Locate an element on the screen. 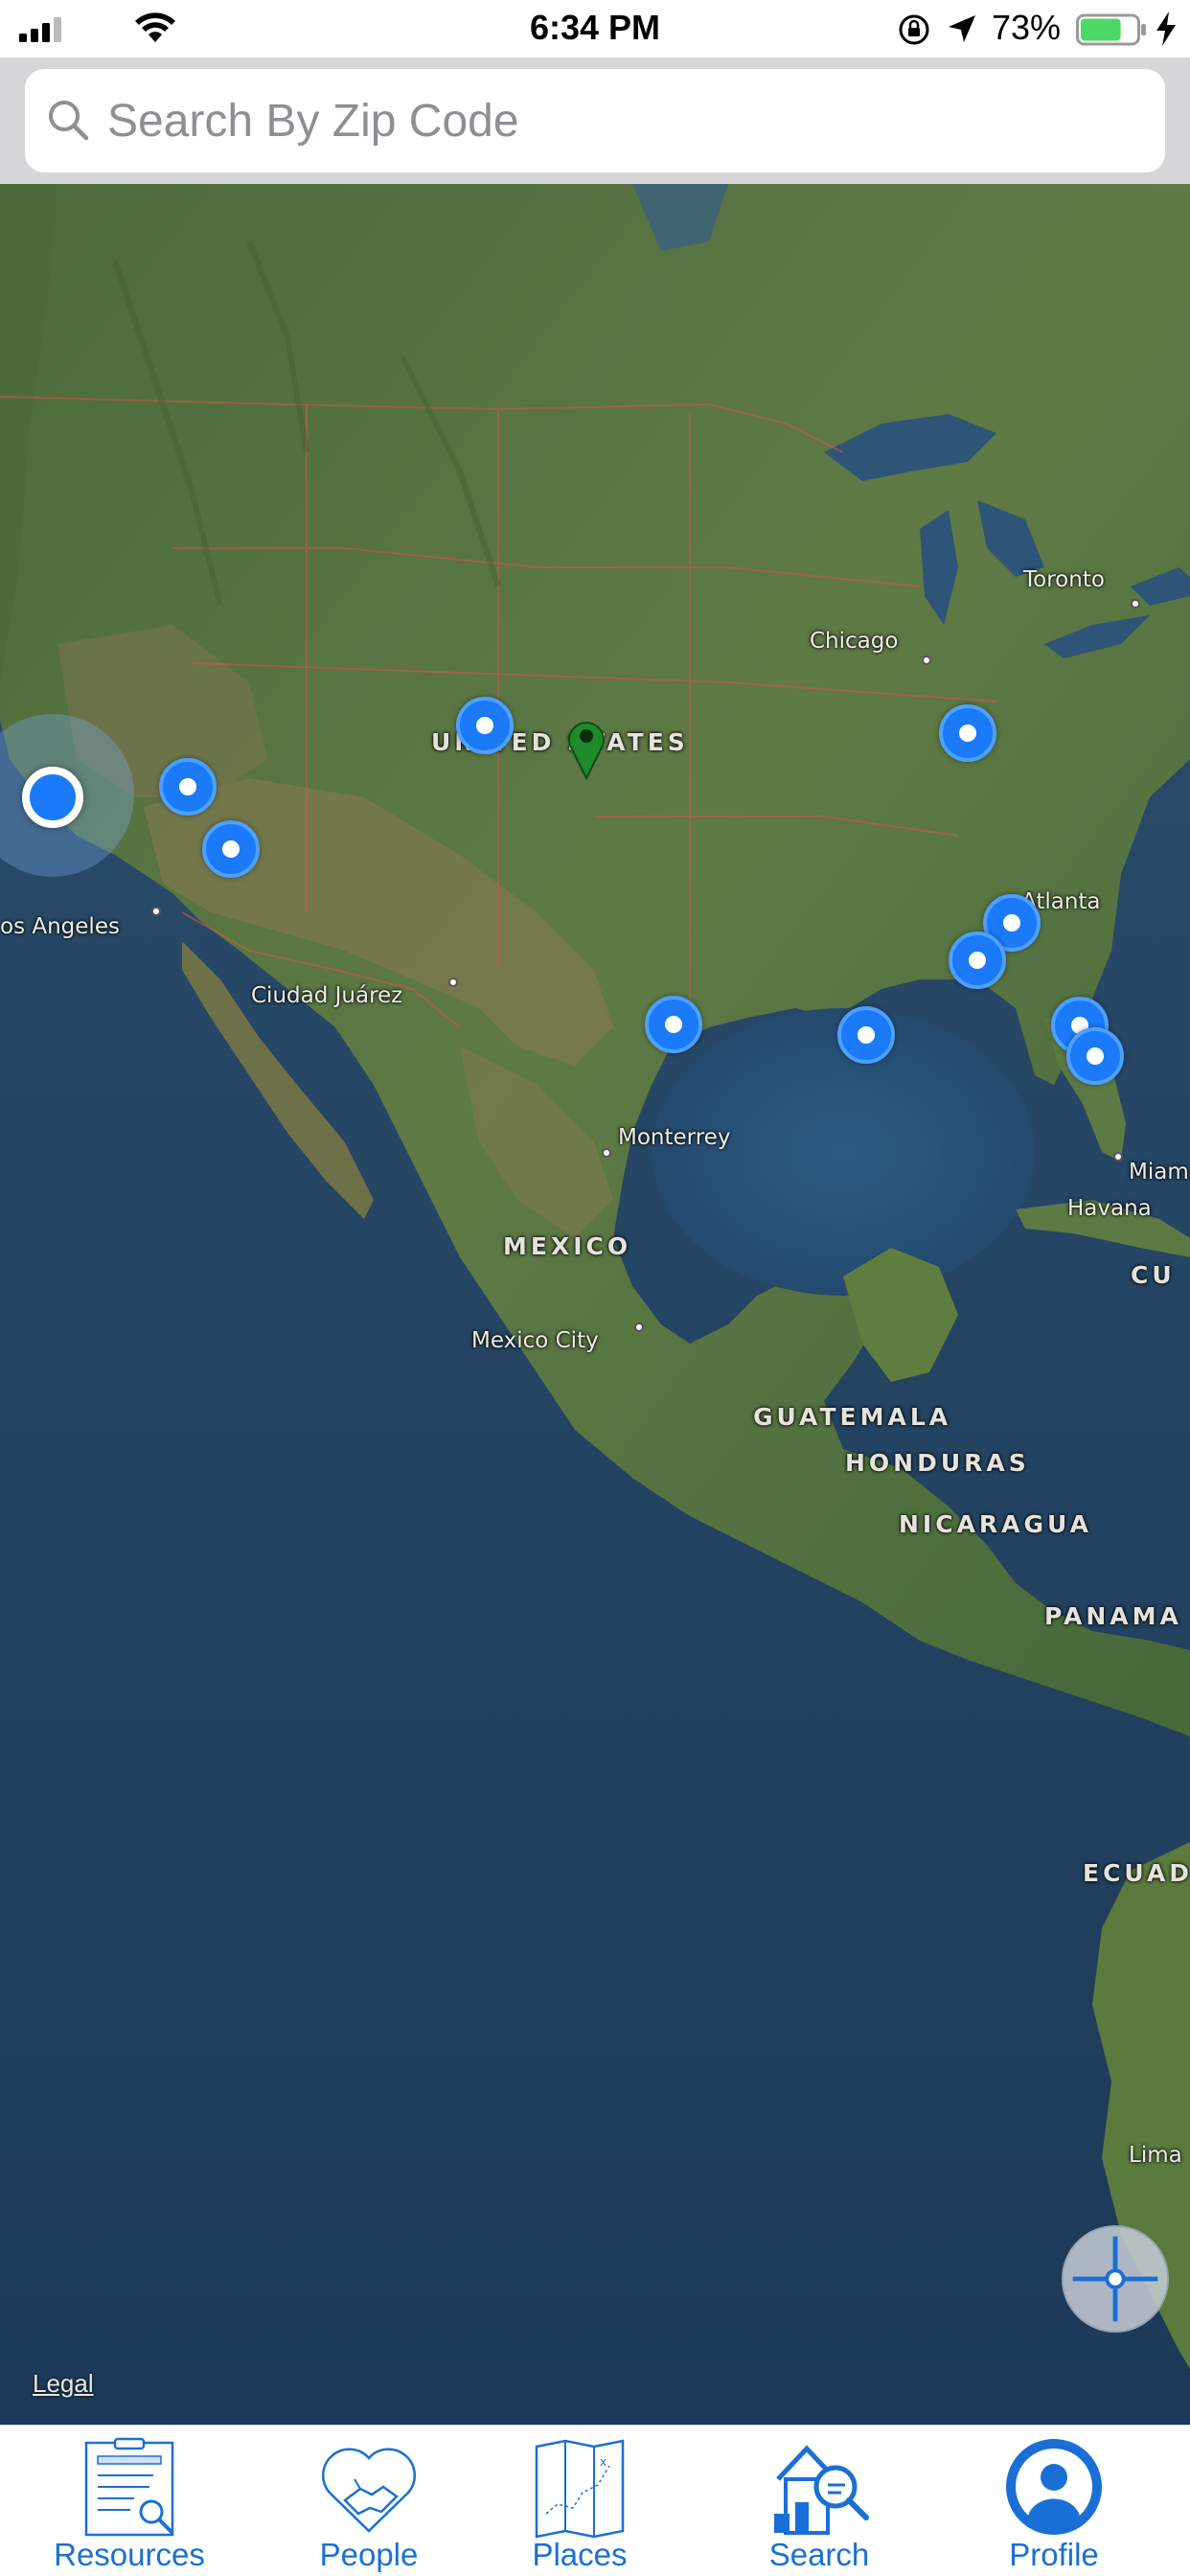  map-label-toronto: Toronto is located at coordinates (1064, 579).